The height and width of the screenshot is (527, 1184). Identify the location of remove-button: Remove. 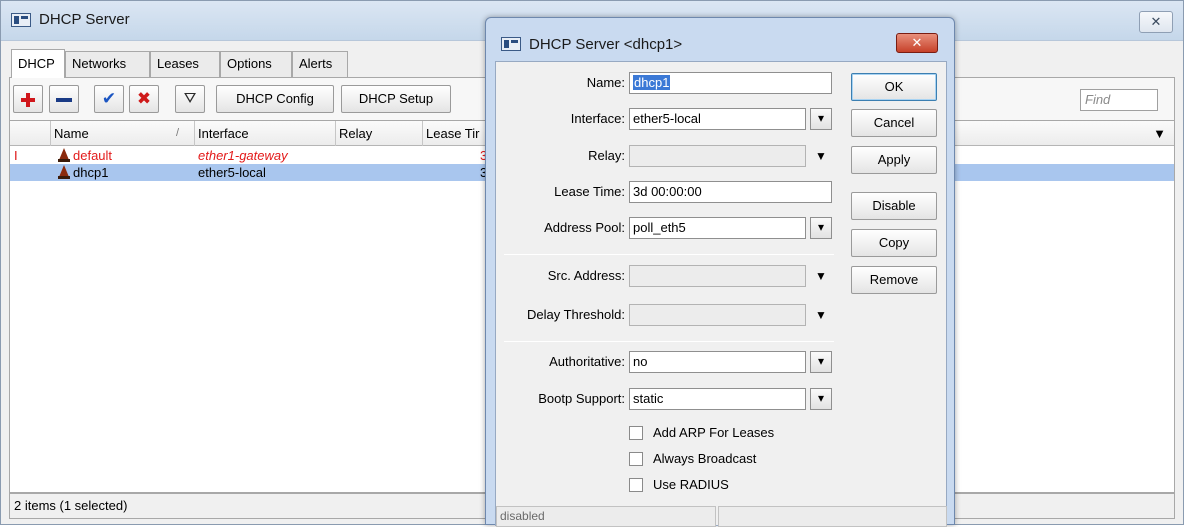
(894, 280).